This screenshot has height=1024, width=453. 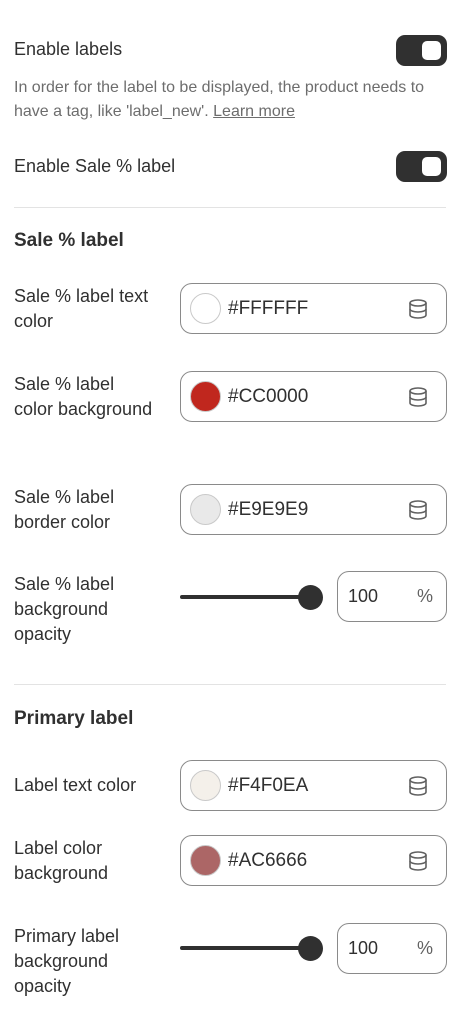 I want to click on sale-bg-color-label: Sale % label color background, so click(x=83, y=396).